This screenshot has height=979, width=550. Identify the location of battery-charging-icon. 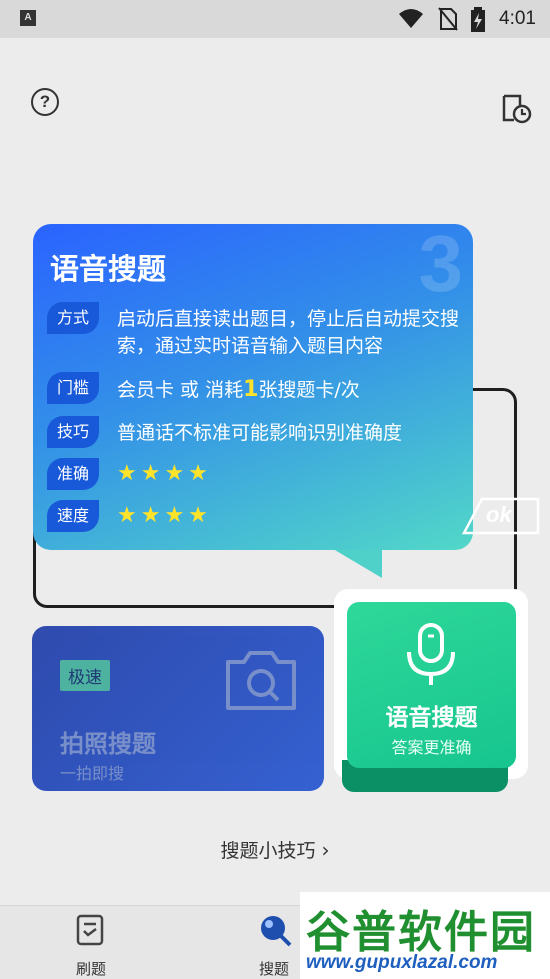
(478, 19).